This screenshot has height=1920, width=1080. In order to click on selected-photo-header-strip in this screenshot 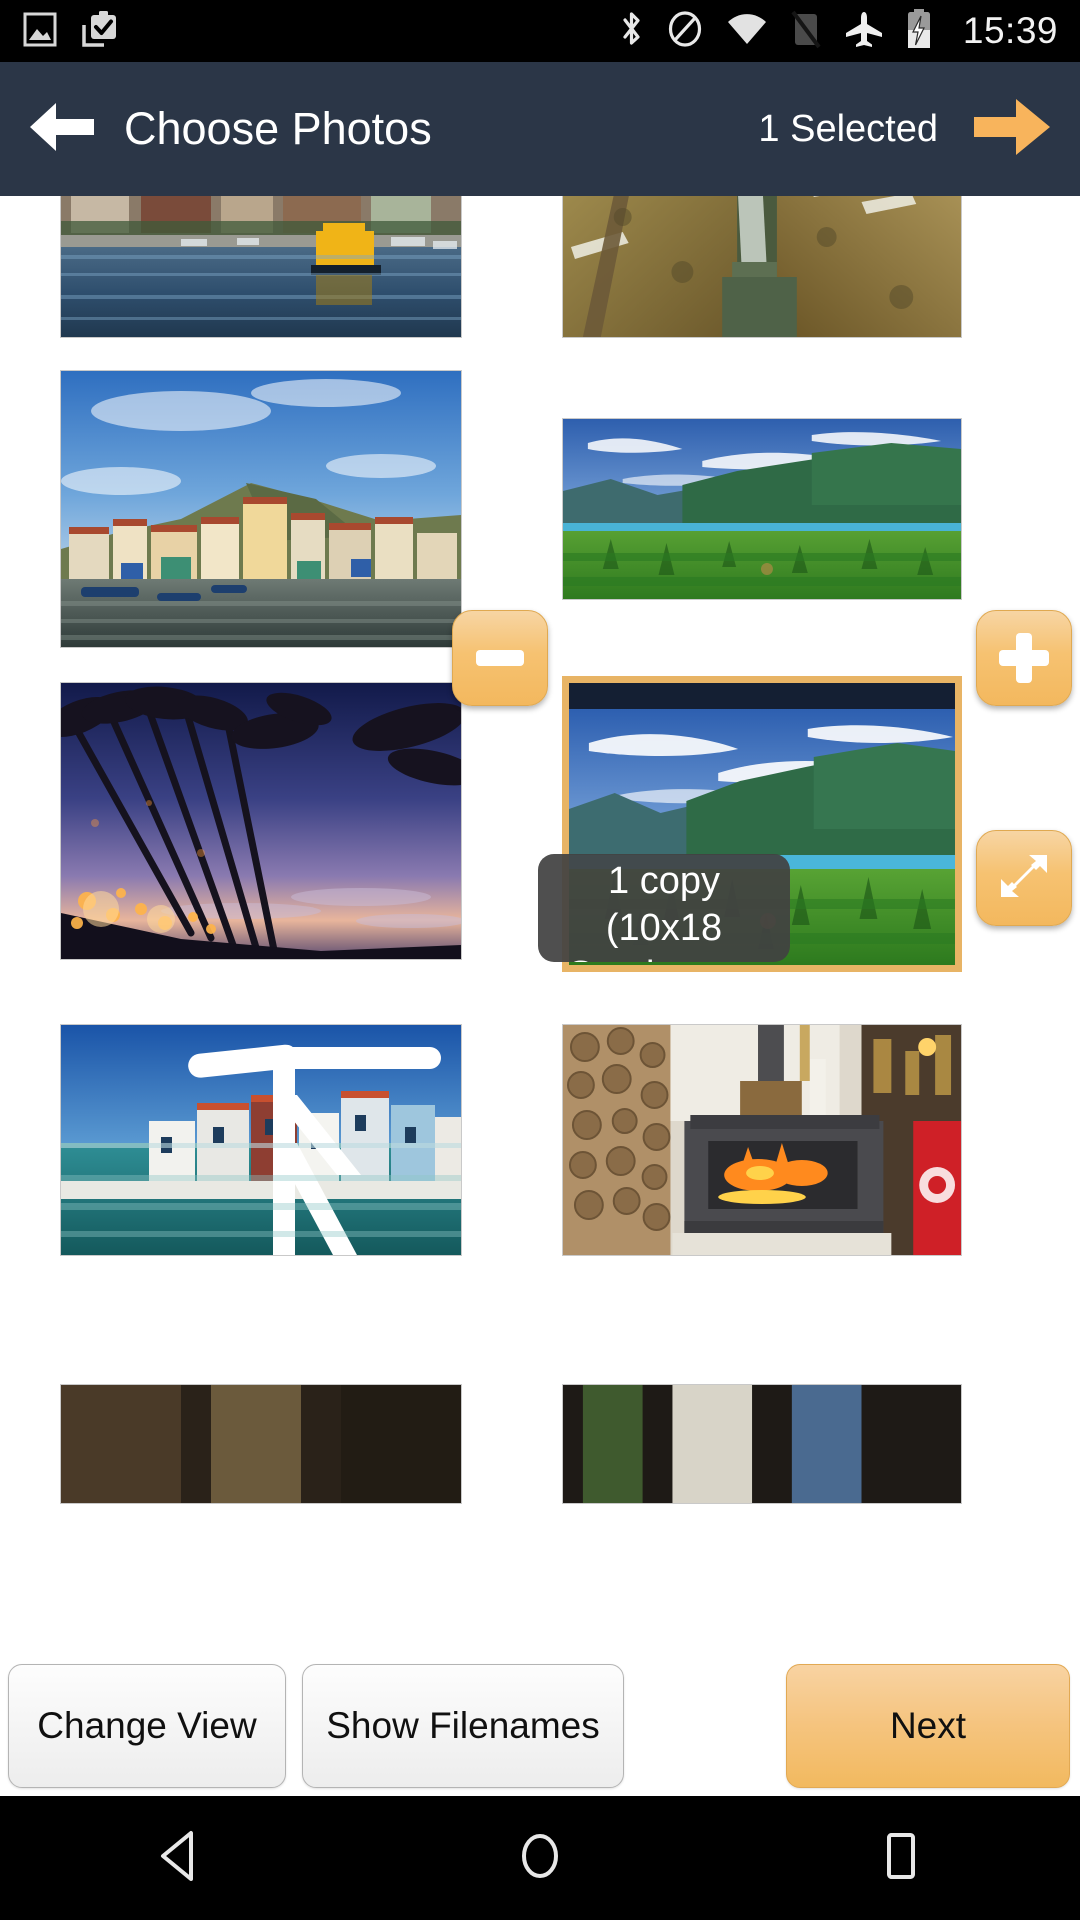, I will do `click(762, 696)`.